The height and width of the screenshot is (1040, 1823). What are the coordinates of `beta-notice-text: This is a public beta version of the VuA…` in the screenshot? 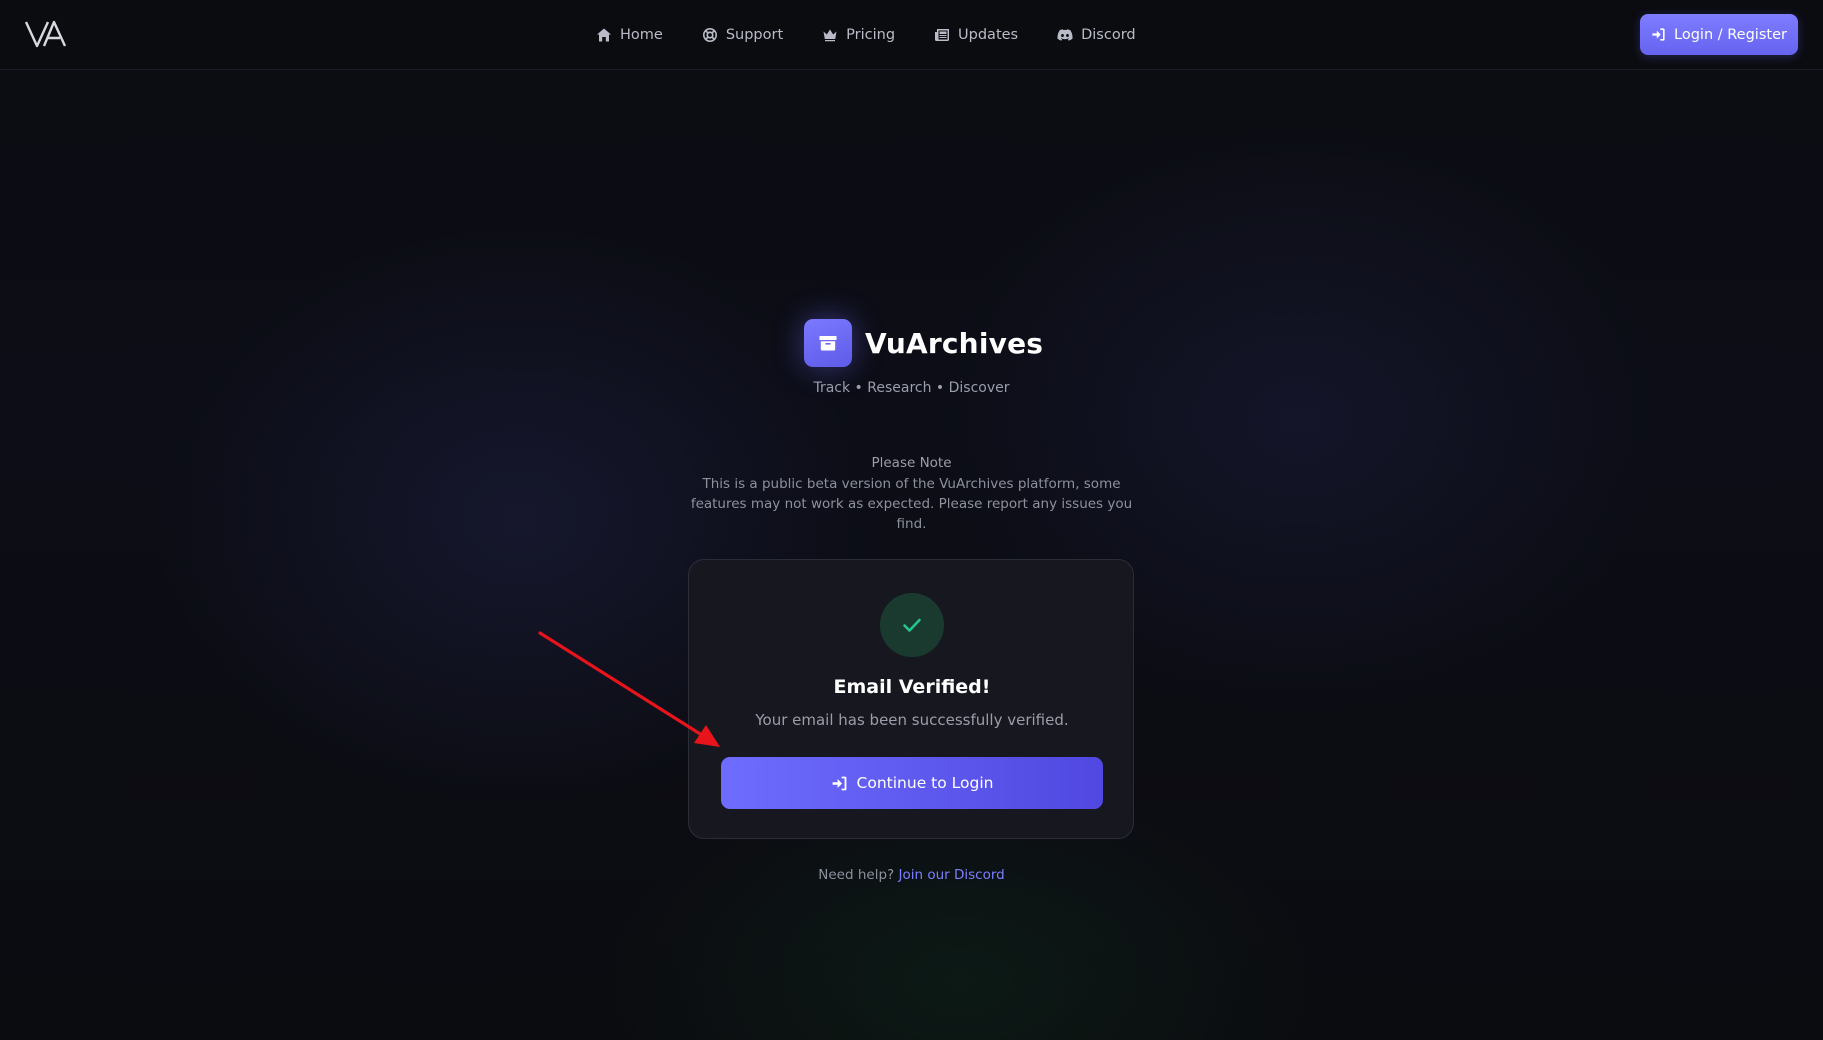 It's located at (911, 504).